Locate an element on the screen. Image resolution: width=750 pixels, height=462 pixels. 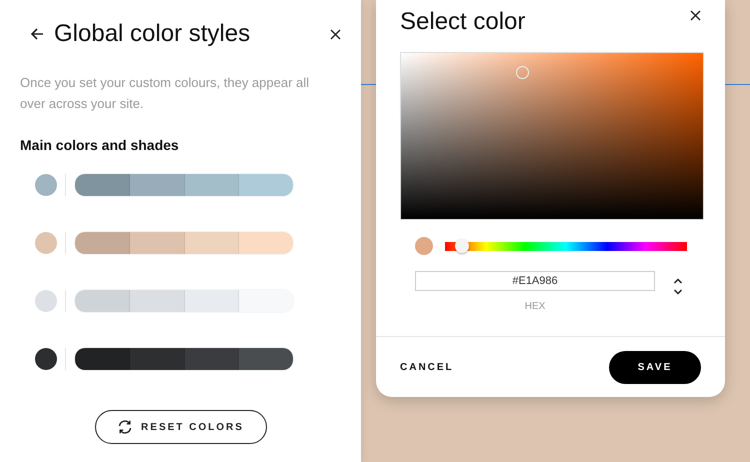
dialog-title: Select color is located at coordinates (463, 22).